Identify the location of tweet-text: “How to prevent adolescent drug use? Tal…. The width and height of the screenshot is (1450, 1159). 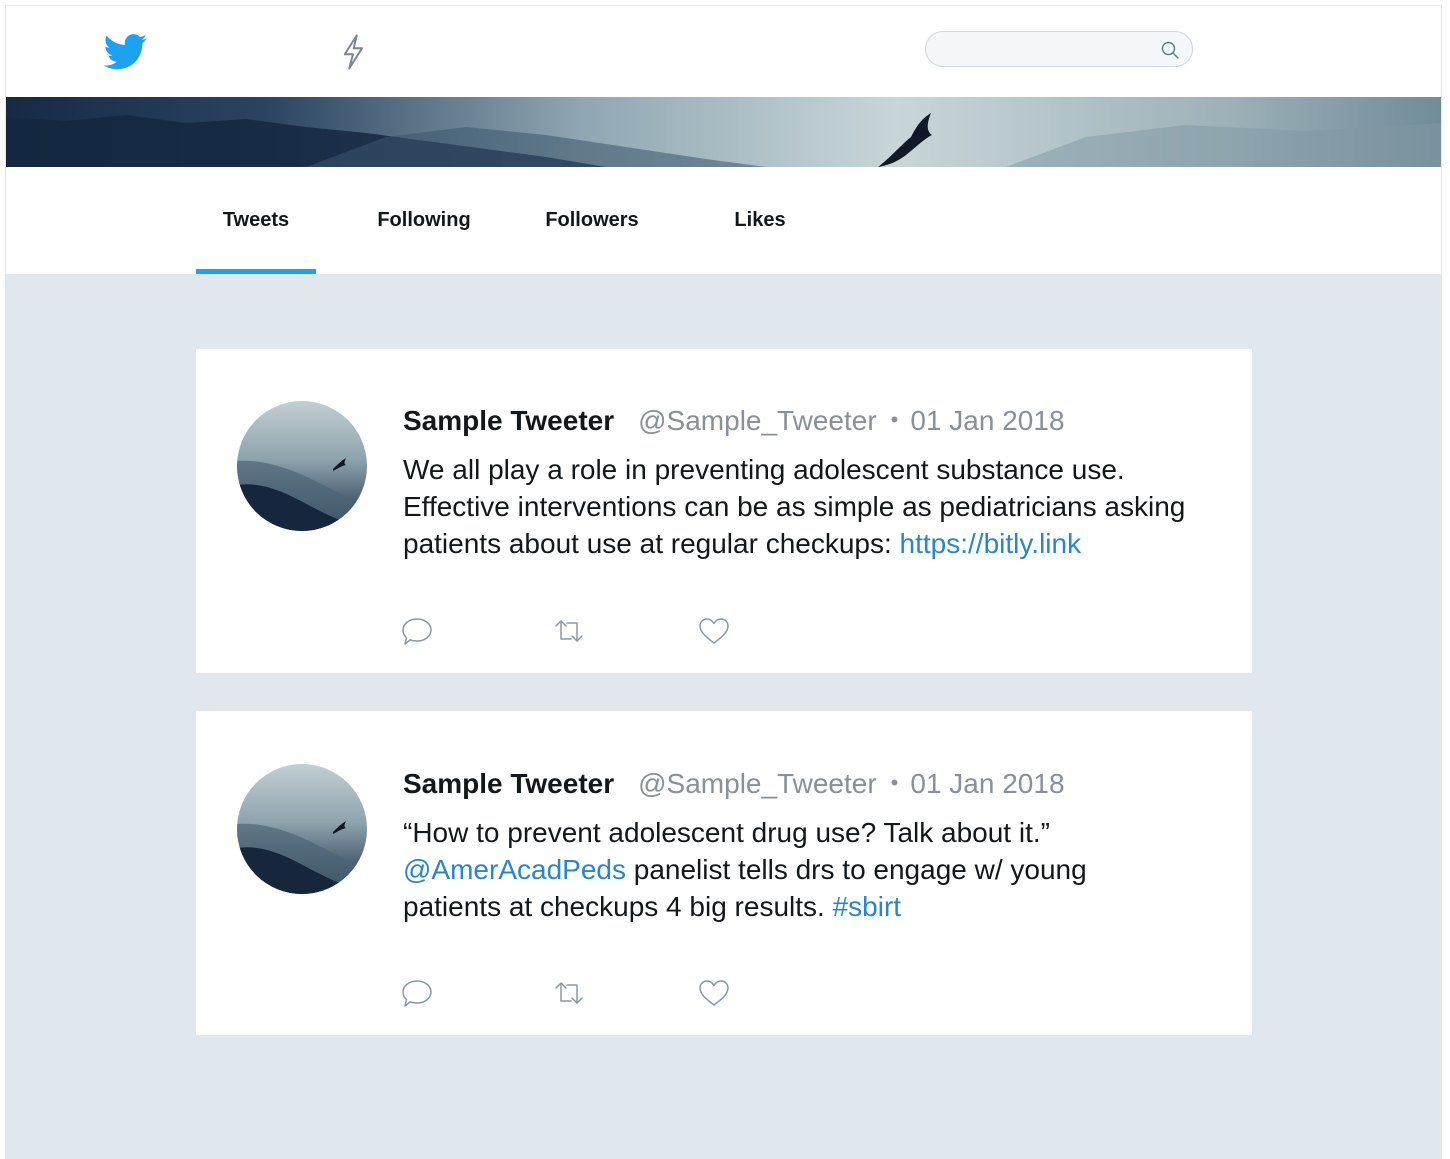
(783, 869).